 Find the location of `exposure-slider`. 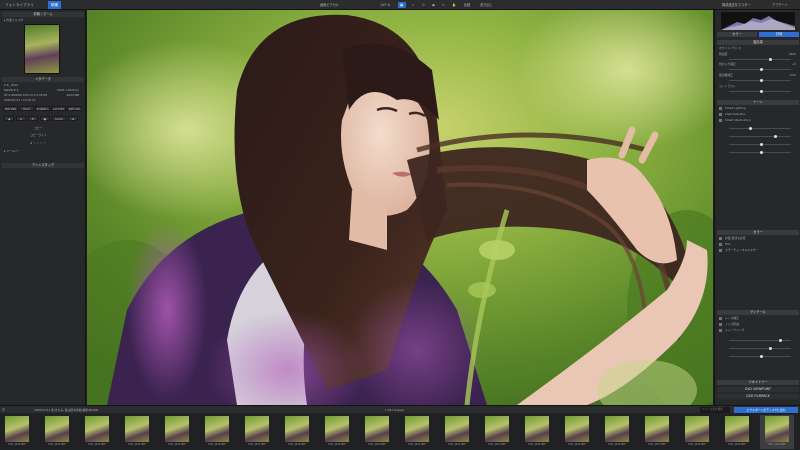

exposure-slider is located at coordinates (760, 80).